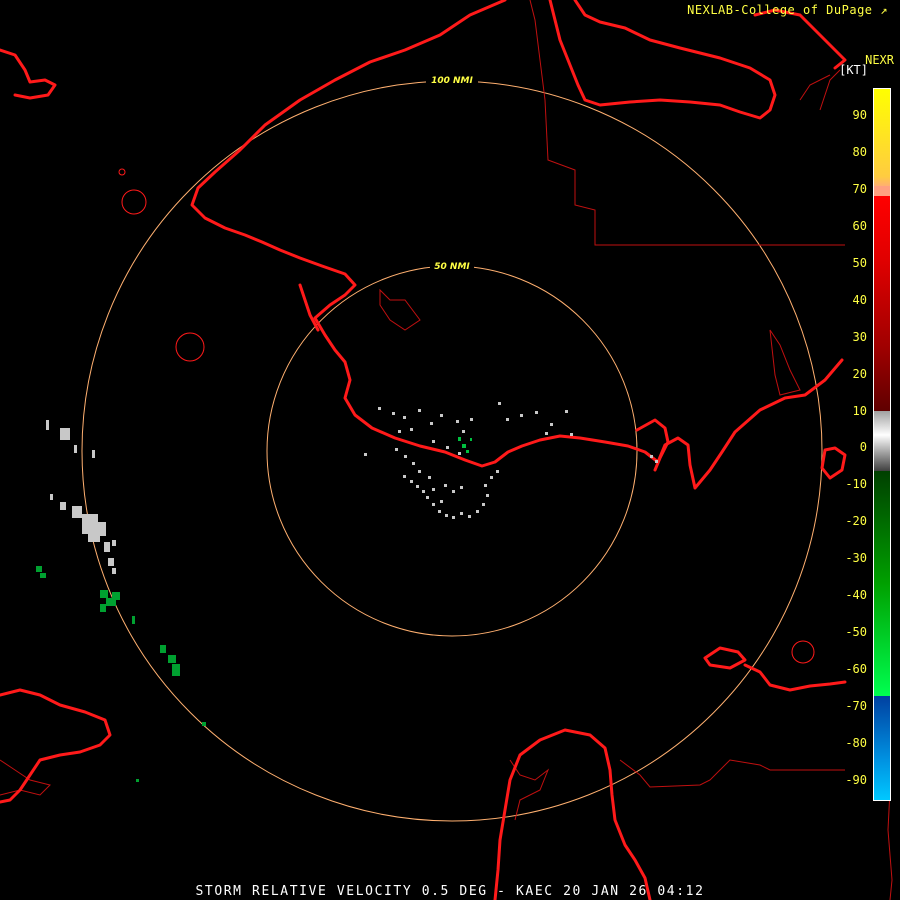 The image size is (900, 900). Describe the element at coordinates (856, 595) in the screenshot. I see `scale-tick-label: -40` at that location.